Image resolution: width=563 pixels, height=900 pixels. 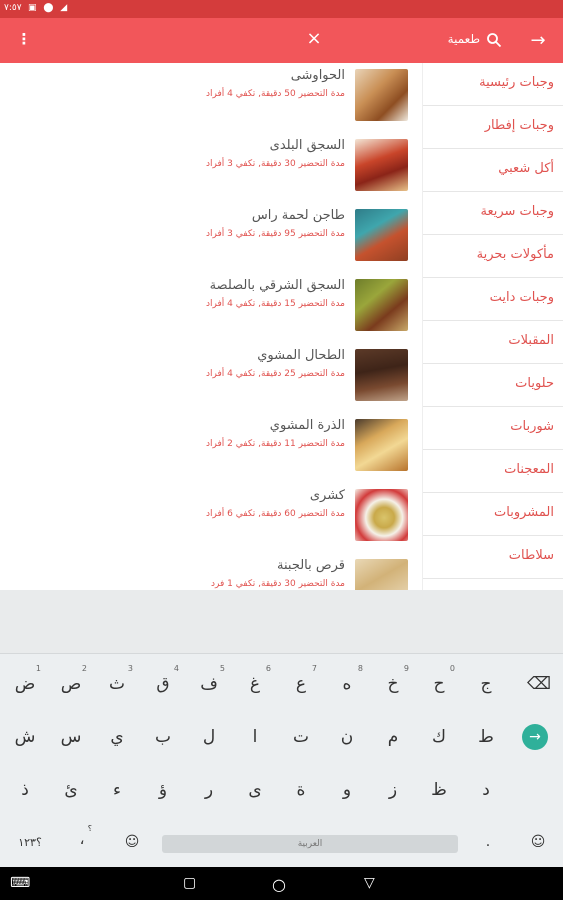 I want to click on key: ذ, so click(x=25, y=790).